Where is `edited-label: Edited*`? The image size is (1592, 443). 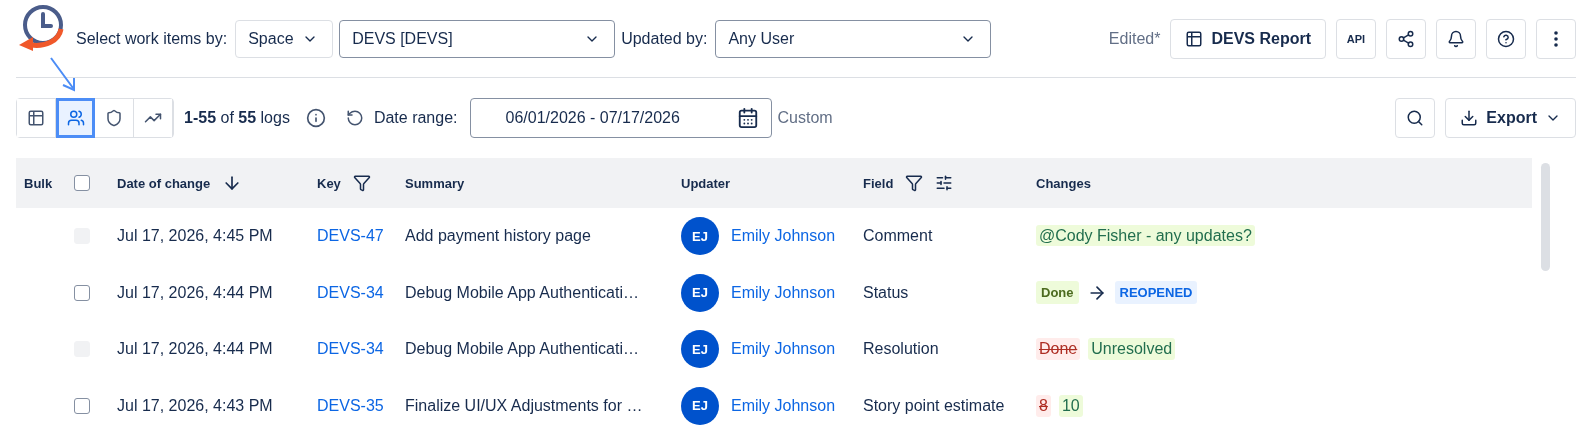
edited-label: Edited* is located at coordinates (1134, 38).